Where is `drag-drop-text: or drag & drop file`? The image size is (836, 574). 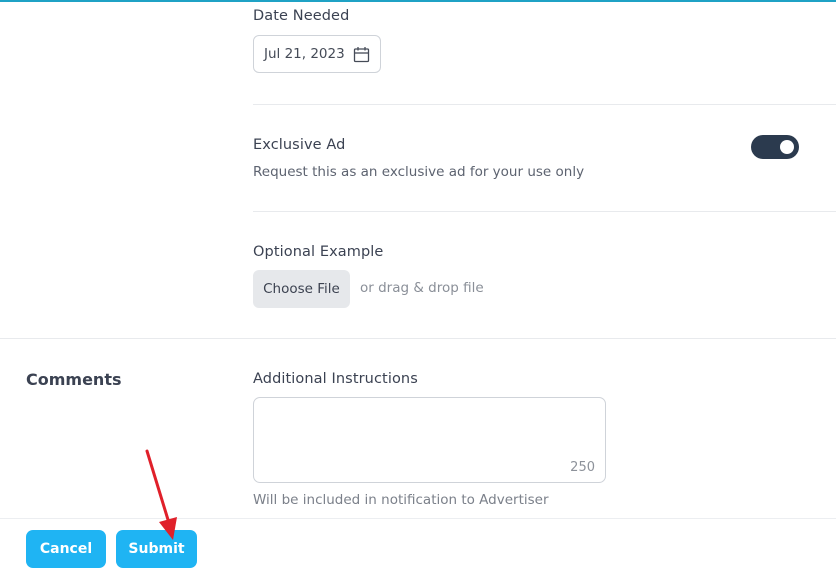 drag-drop-text: or drag & drop file is located at coordinates (422, 288).